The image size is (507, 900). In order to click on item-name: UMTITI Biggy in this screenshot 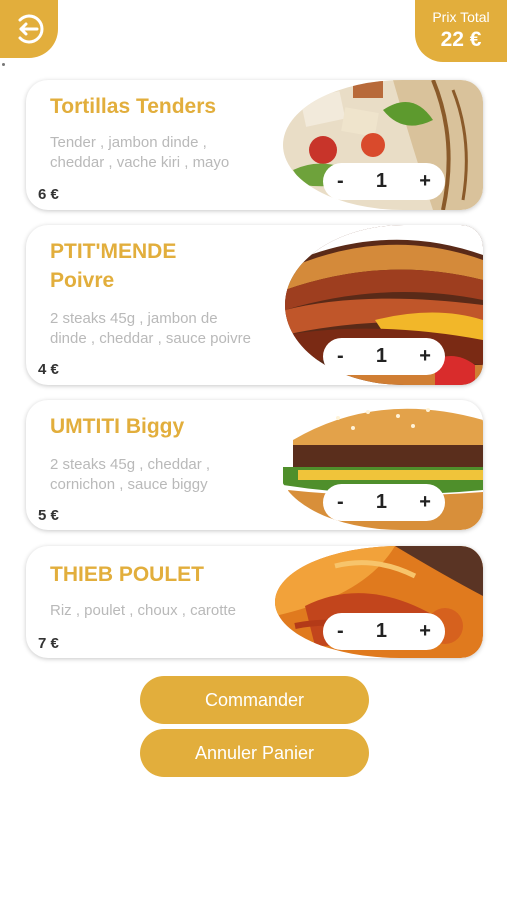, I will do `click(117, 426)`.